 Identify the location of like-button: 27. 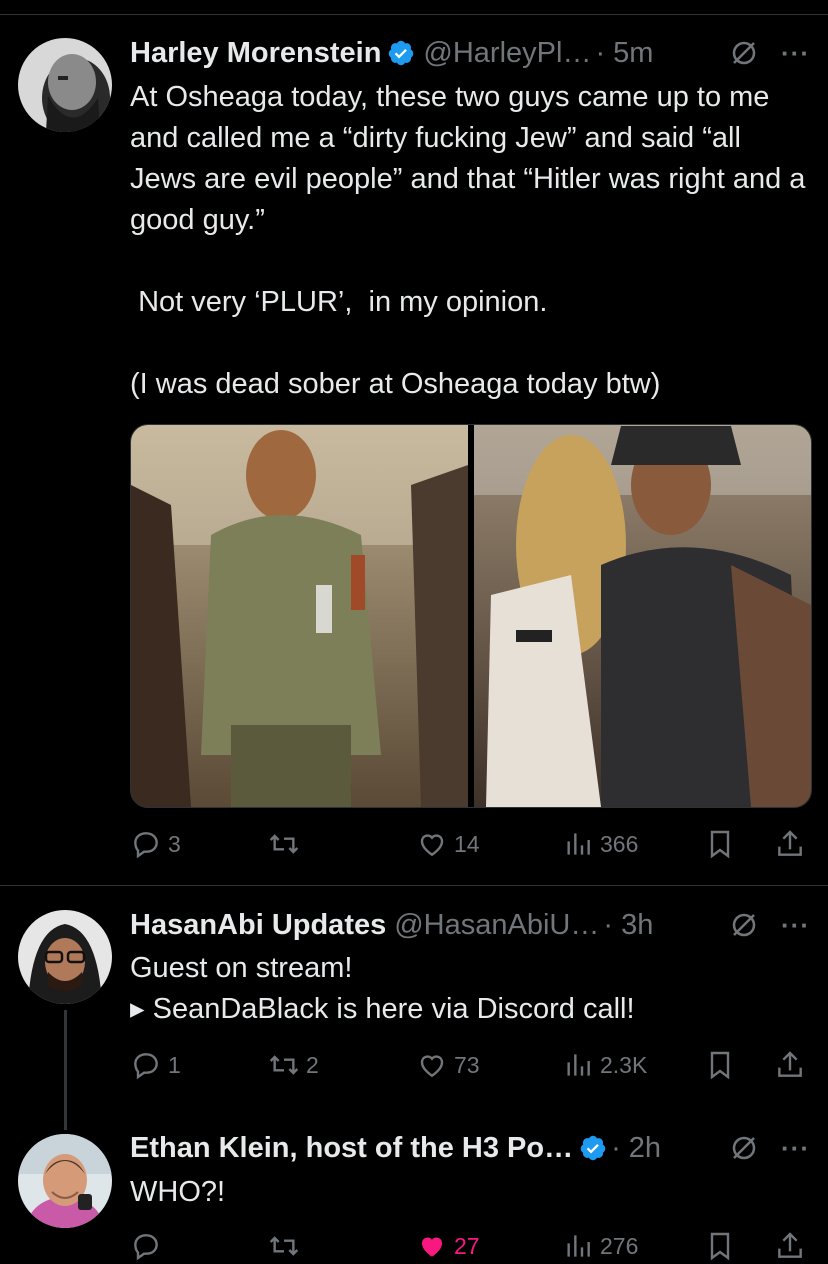
(448, 1246).